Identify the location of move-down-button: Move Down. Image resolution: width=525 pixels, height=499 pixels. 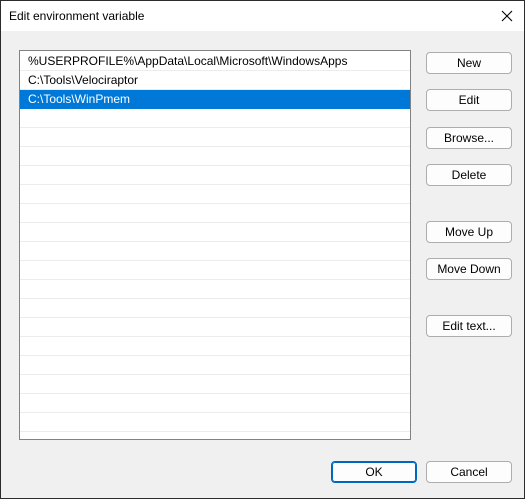
(469, 269).